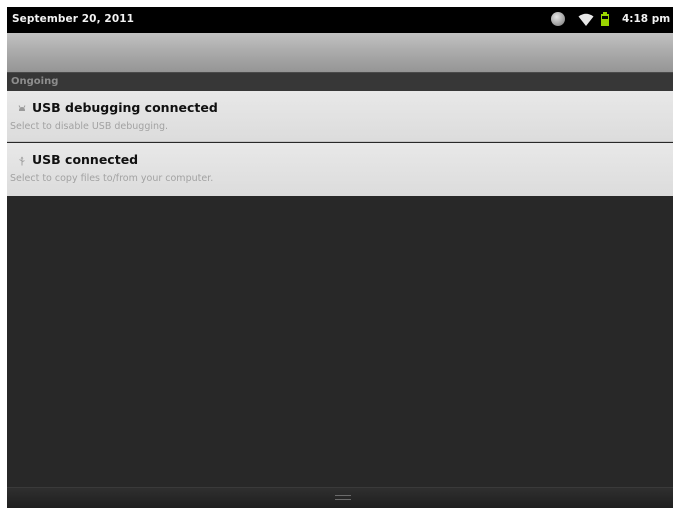 The image size is (673, 508). I want to click on status-date: September 20, 2011, so click(73, 19).